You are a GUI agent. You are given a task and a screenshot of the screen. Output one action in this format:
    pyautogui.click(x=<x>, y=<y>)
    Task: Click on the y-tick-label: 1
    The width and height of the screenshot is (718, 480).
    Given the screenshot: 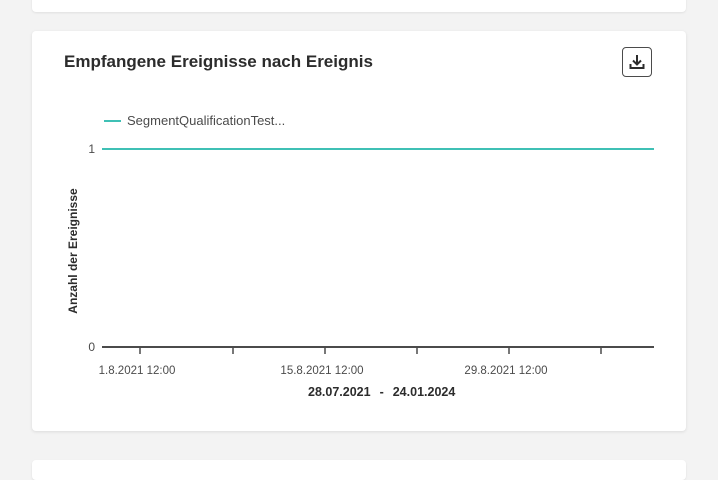 What is the action you would take?
    pyautogui.click(x=91, y=149)
    